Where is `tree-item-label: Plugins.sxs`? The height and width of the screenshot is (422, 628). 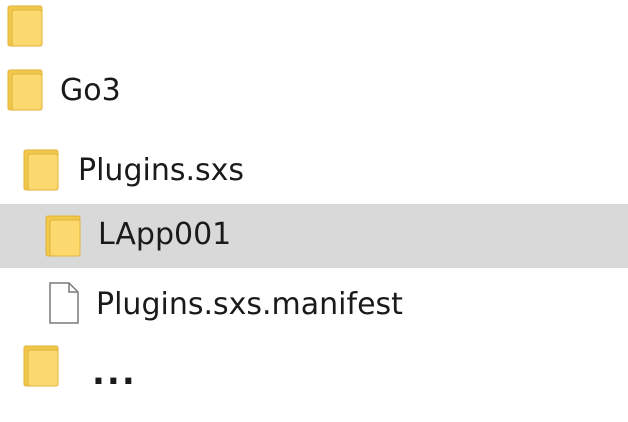
tree-item-label: Plugins.sxs is located at coordinates (161, 170).